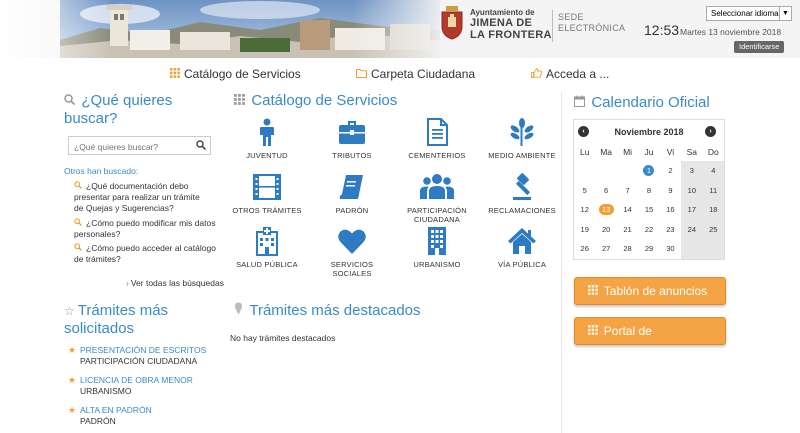 This screenshot has width=800, height=433. What do you see at coordinates (627, 210) in the screenshot?
I see `calendar-day: 14` at bounding box center [627, 210].